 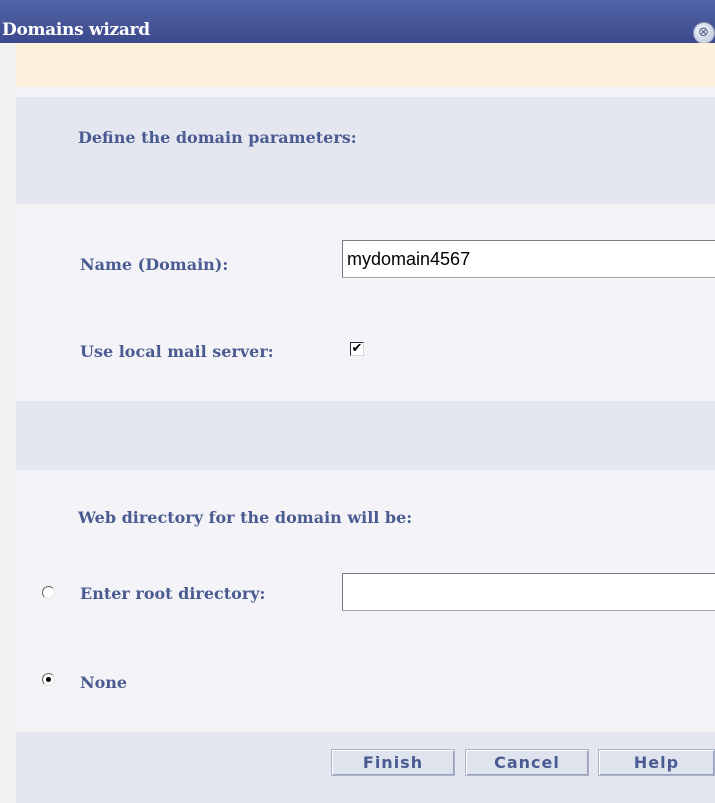 What do you see at coordinates (76, 30) in the screenshot?
I see `window-title: Domains wizard` at bounding box center [76, 30].